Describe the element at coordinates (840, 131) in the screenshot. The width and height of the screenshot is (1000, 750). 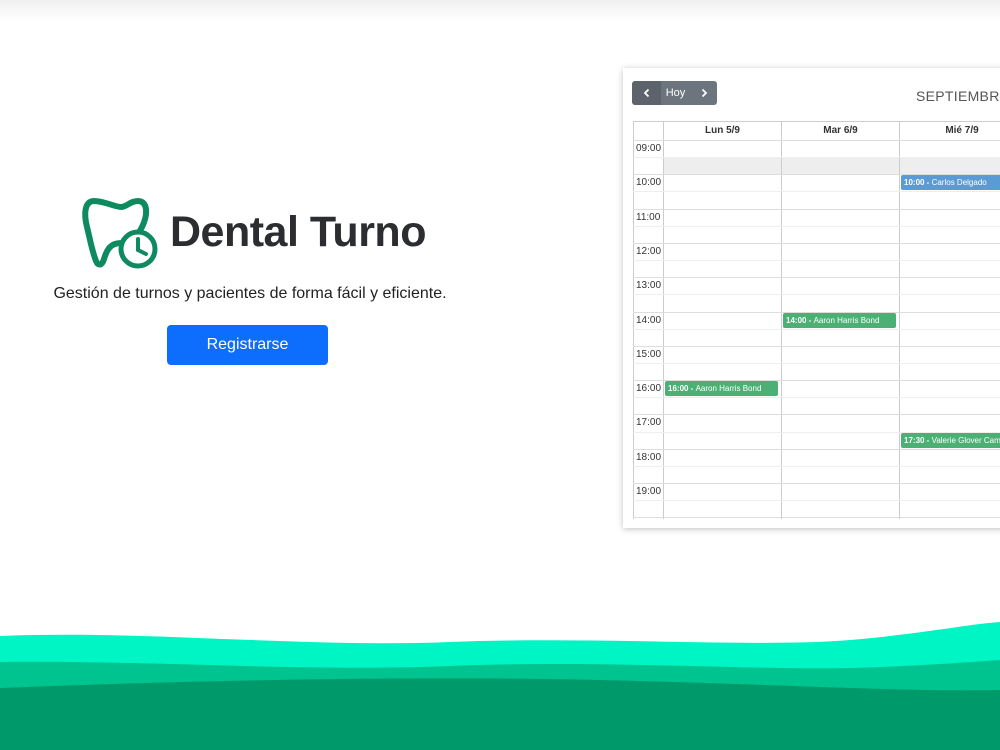
I see `day-header: Mar 6/9` at that location.